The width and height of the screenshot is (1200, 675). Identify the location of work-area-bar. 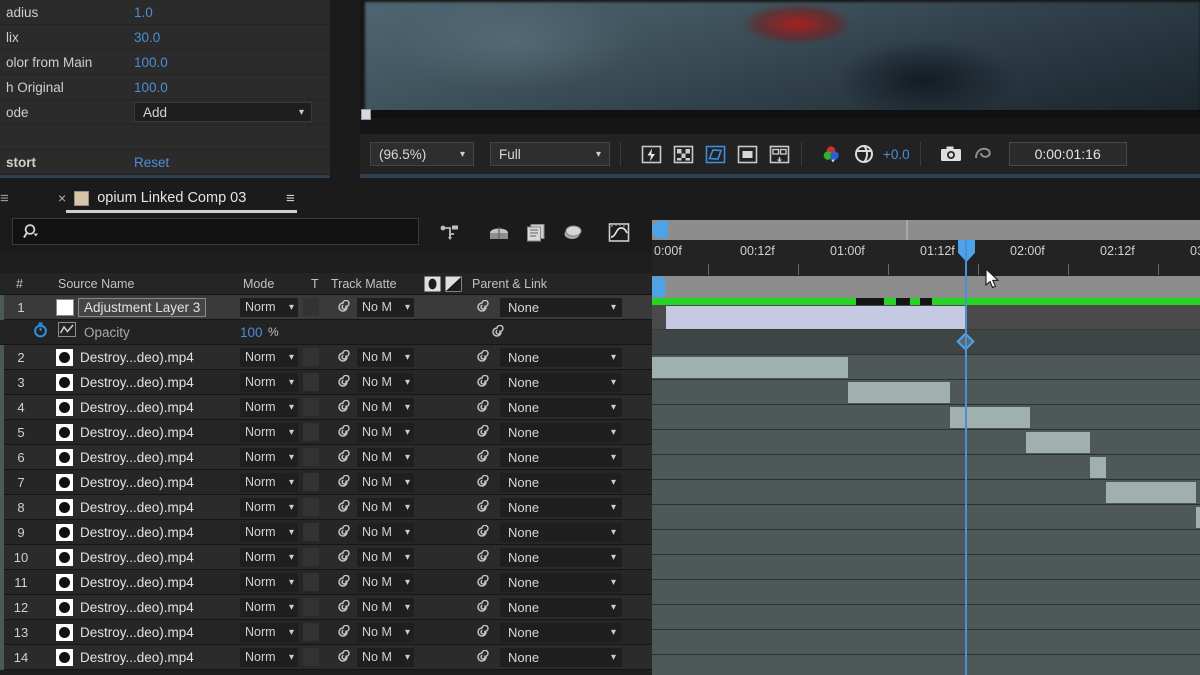
(926, 287).